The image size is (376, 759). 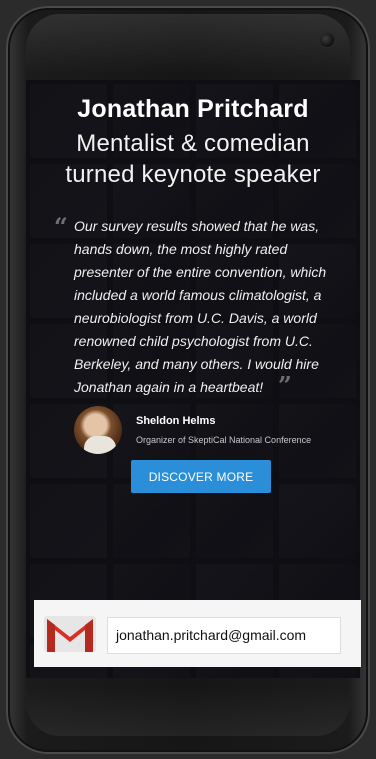 What do you see at coordinates (188, 711) in the screenshot?
I see `phone-shine-bottom` at bounding box center [188, 711].